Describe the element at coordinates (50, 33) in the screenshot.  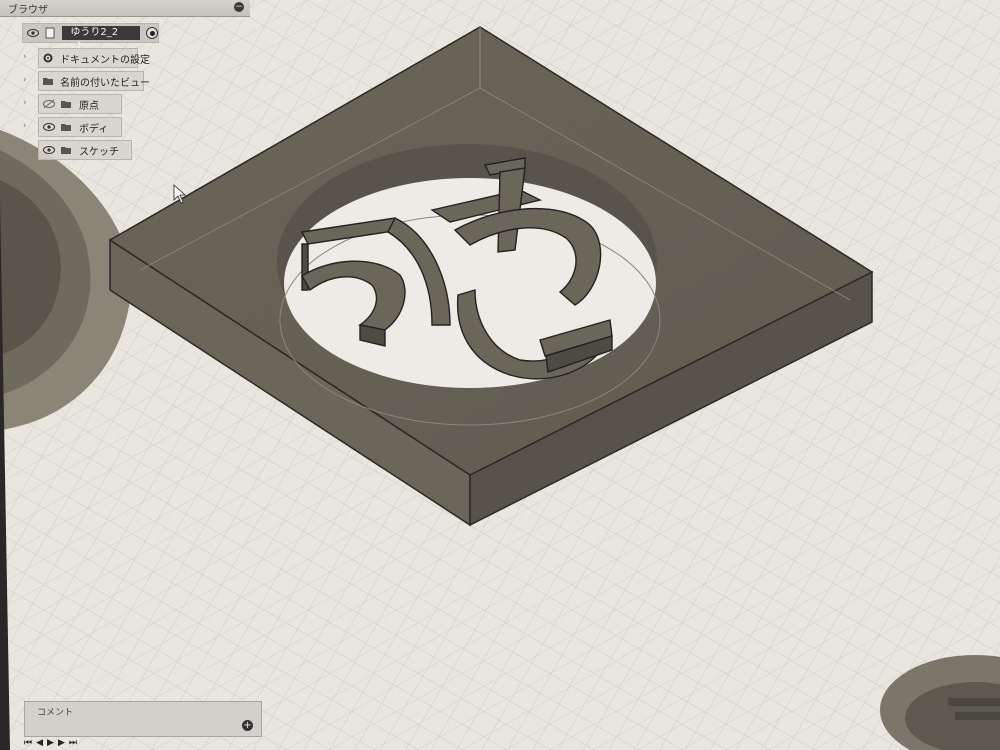
I see `component-icon` at that location.